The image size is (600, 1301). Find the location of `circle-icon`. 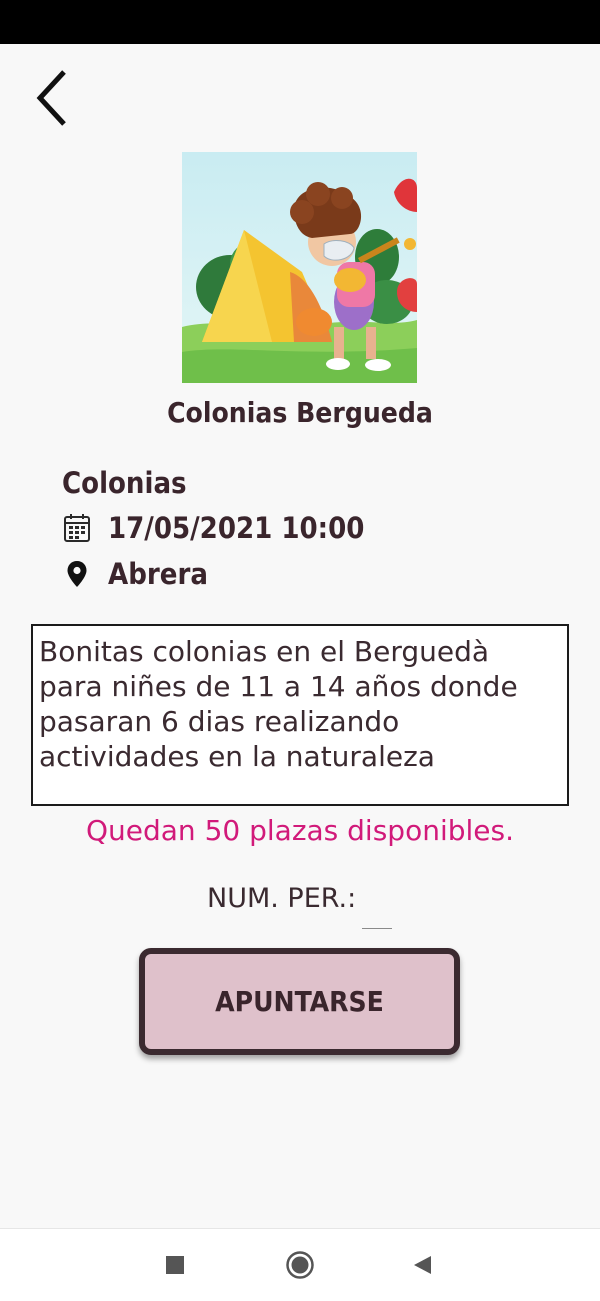

circle-icon is located at coordinates (300, 1265).